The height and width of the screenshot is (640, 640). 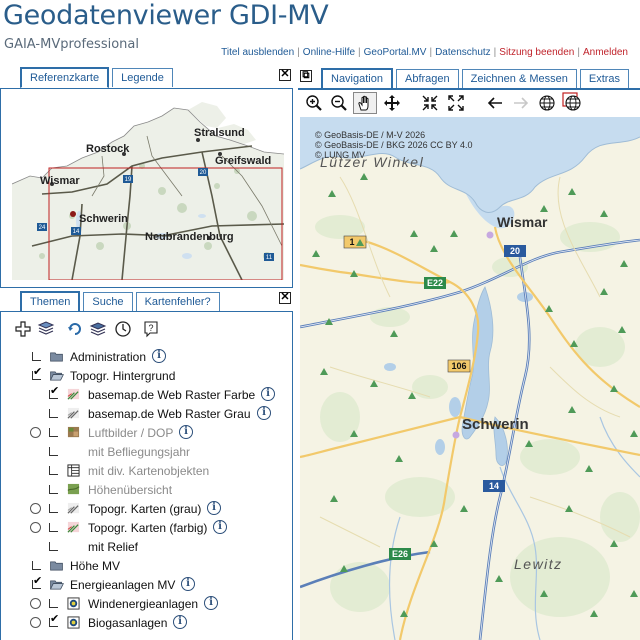 I want to click on header-link-geoportal-mv: GeoPortal.MV, so click(x=395, y=52).